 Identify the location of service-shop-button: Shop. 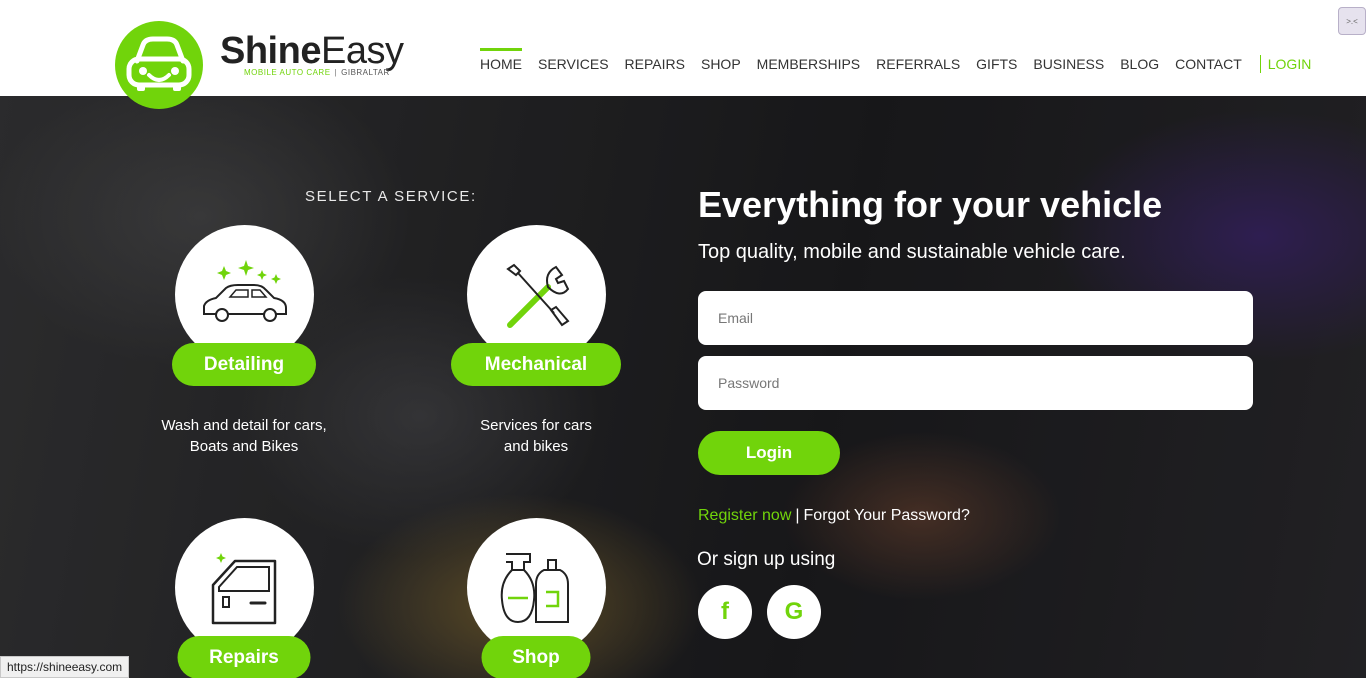
(536, 657).